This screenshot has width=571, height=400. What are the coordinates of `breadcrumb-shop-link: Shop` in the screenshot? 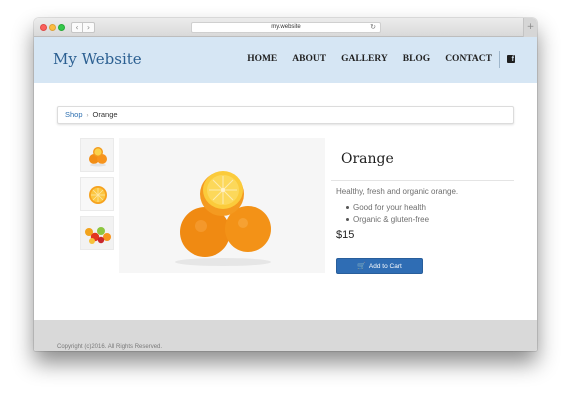 It's located at (74, 114).